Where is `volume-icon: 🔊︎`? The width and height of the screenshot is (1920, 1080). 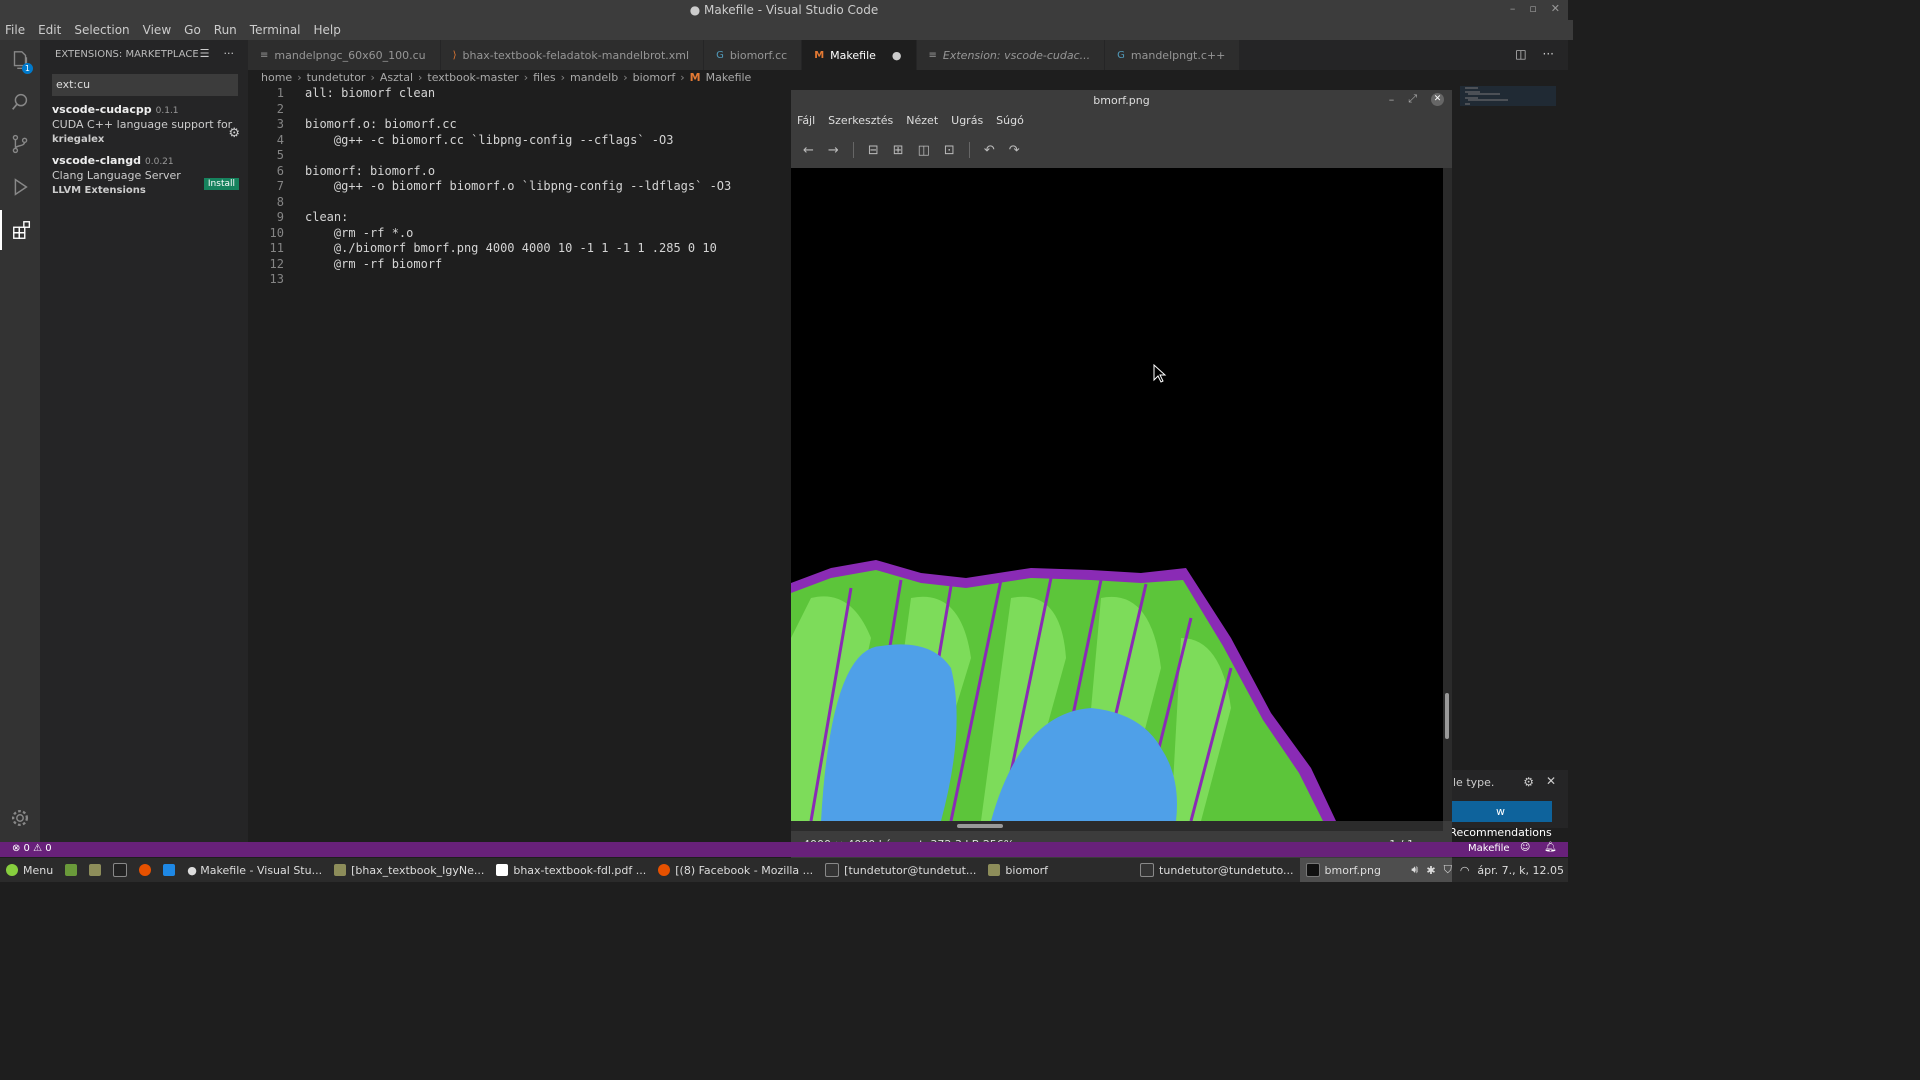
volume-icon: 🔊︎ is located at coordinates (1414, 870).